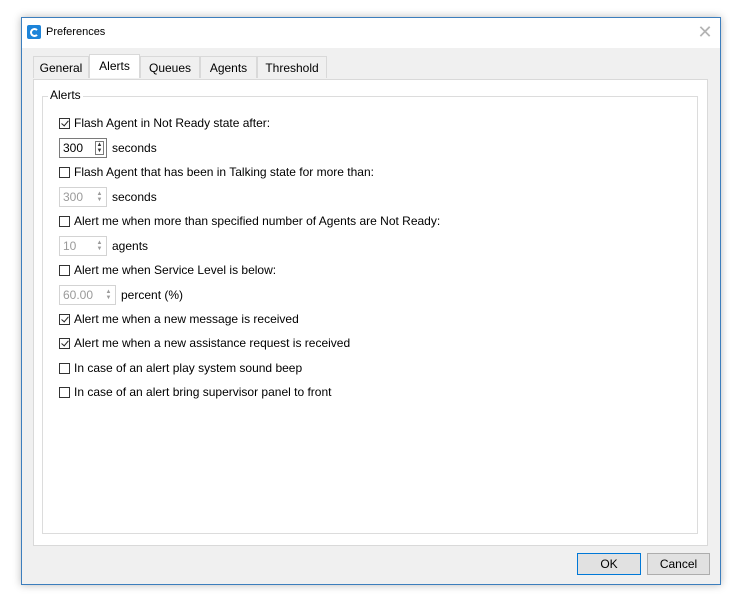 This screenshot has height=600, width=742. I want to click on service-level-label: Alert me when Service Level is below:, so click(175, 270).